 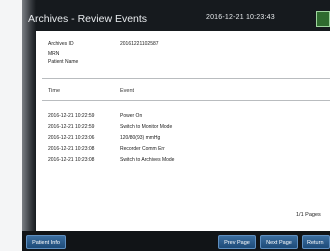 What do you see at coordinates (323, 19) in the screenshot?
I see `status-indicator-icon` at bounding box center [323, 19].